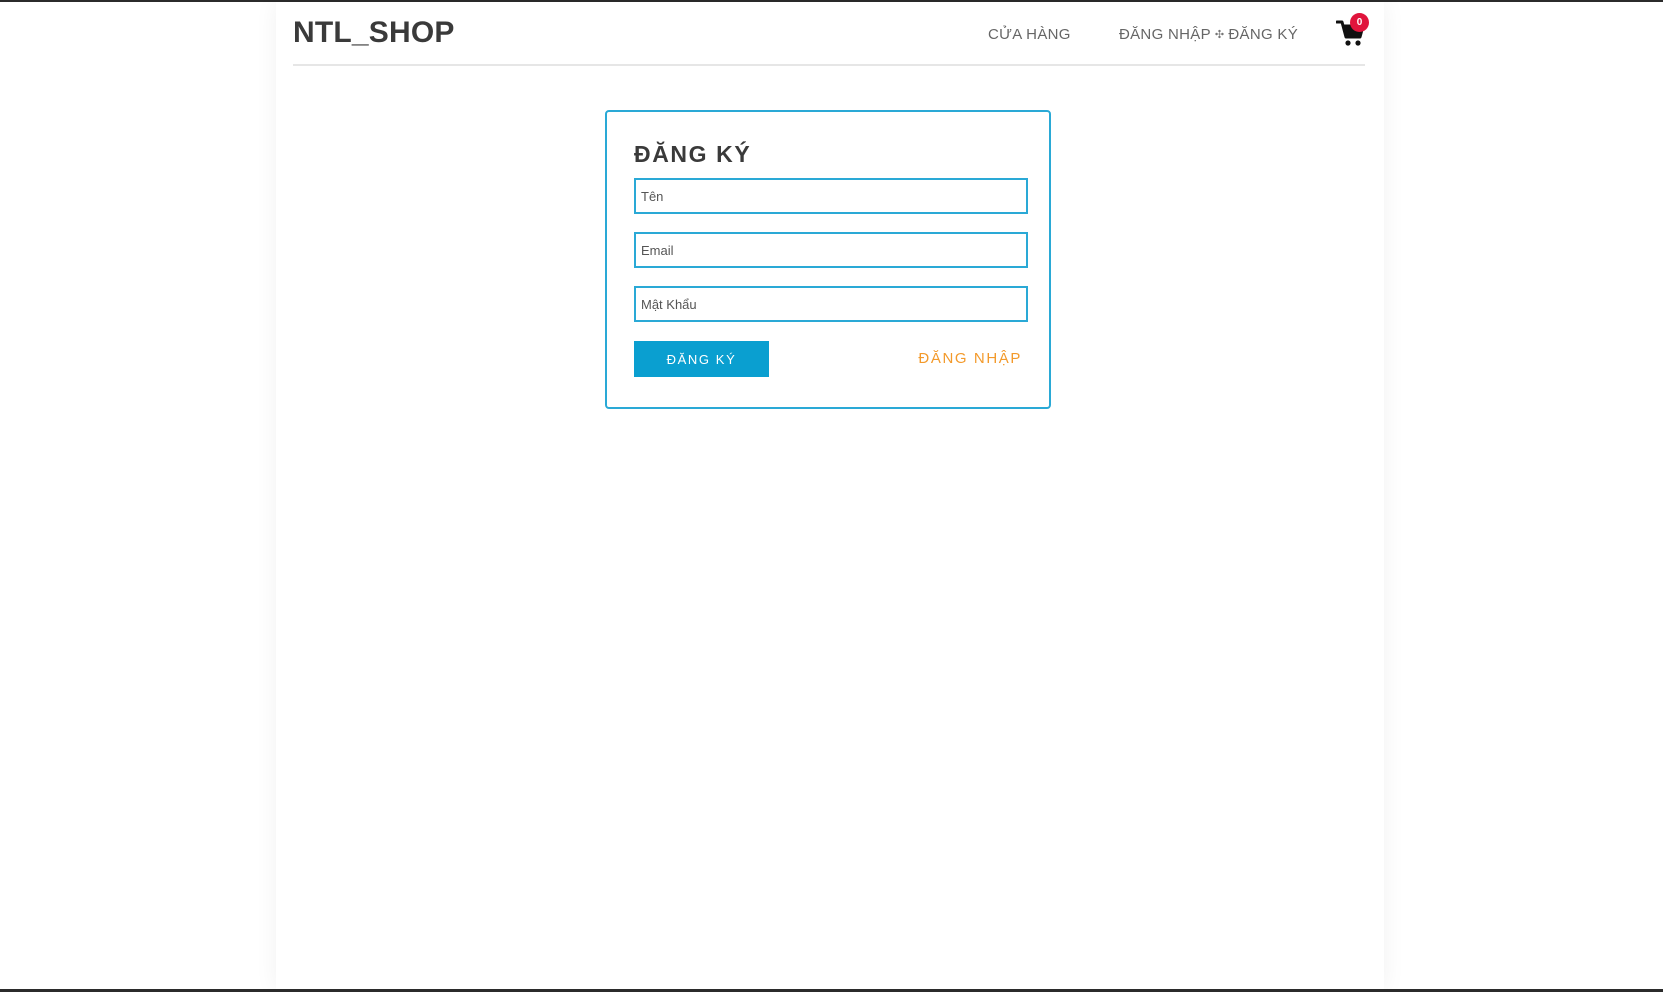 This screenshot has width=1663, height=992. What do you see at coordinates (693, 154) in the screenshot?
I see `form-title: ĐĂNG KÝ` at bounding box center [693, 154].